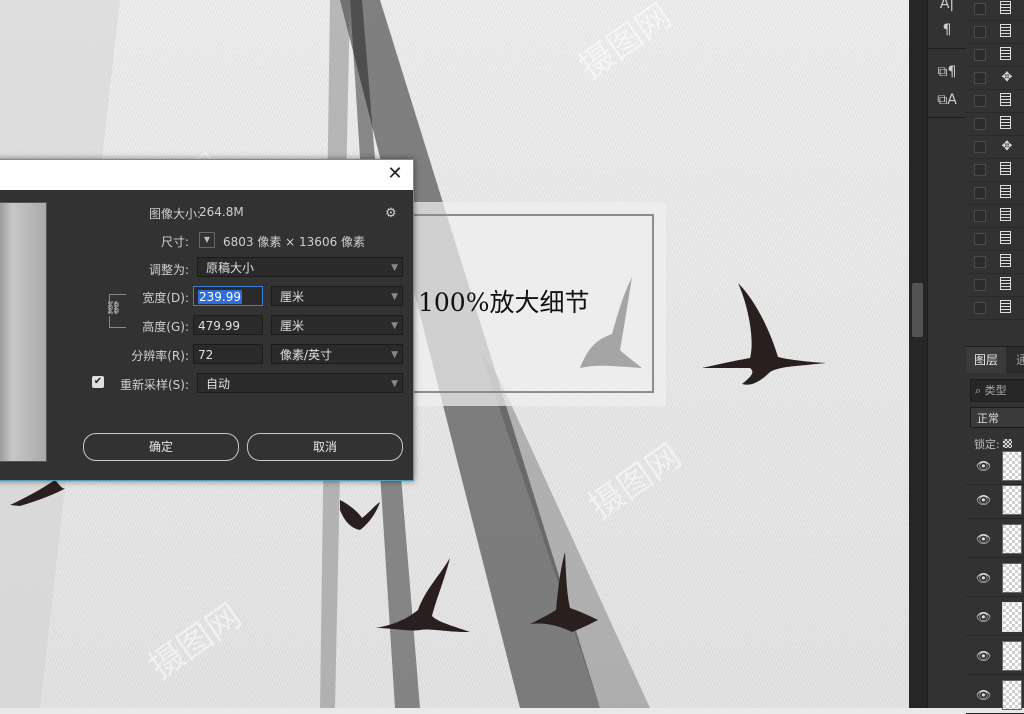 This screenshot has height=714, width=1024. Describe the element at coordinates (504, 302) in the screenshot. I see `zoom-caption: 100%放大细节` at that location.